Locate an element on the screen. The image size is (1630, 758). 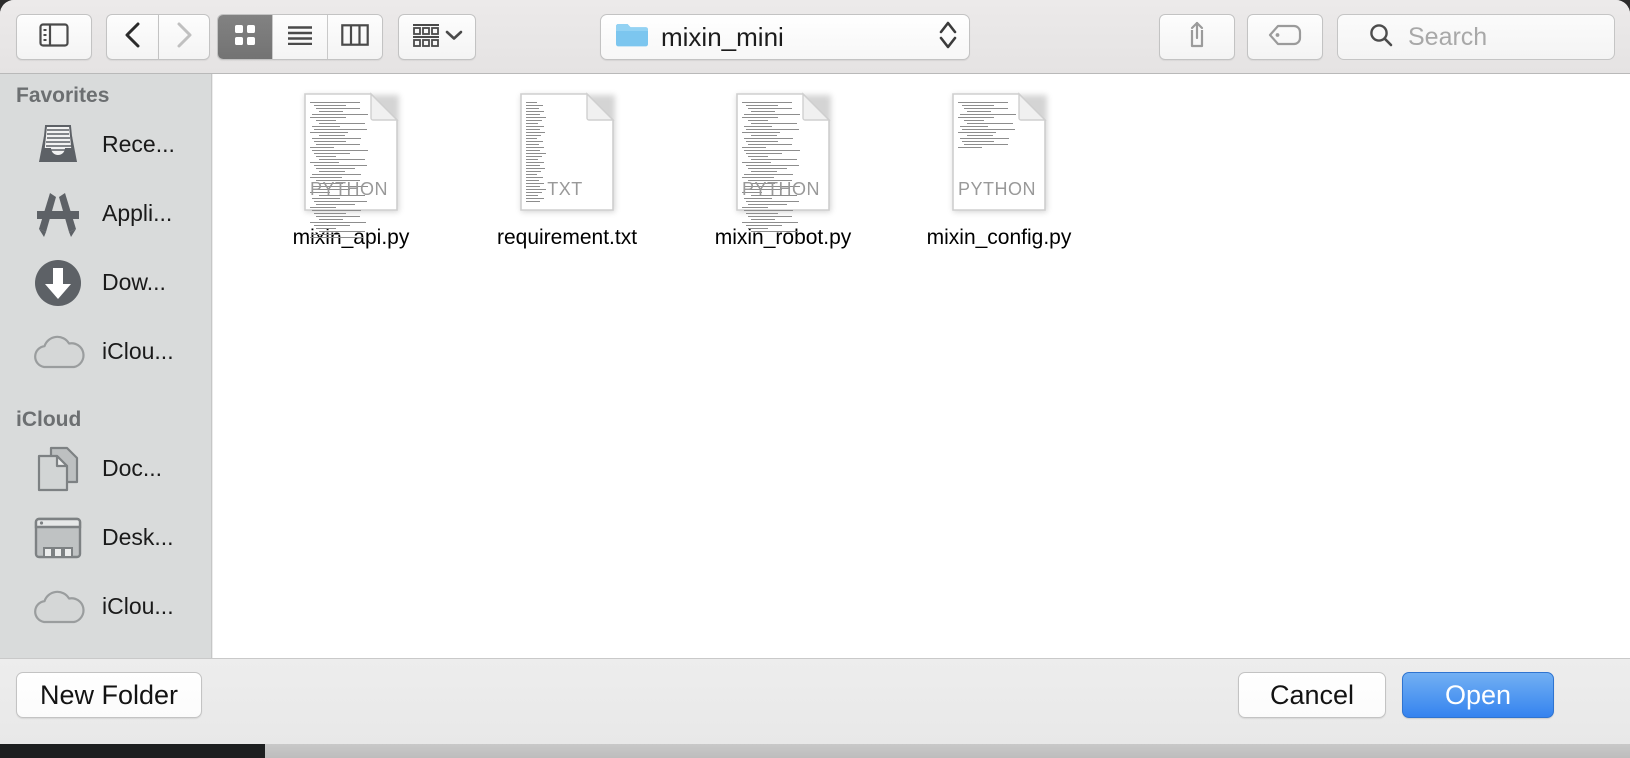
group-by-button is located at coordinates (437, 37).